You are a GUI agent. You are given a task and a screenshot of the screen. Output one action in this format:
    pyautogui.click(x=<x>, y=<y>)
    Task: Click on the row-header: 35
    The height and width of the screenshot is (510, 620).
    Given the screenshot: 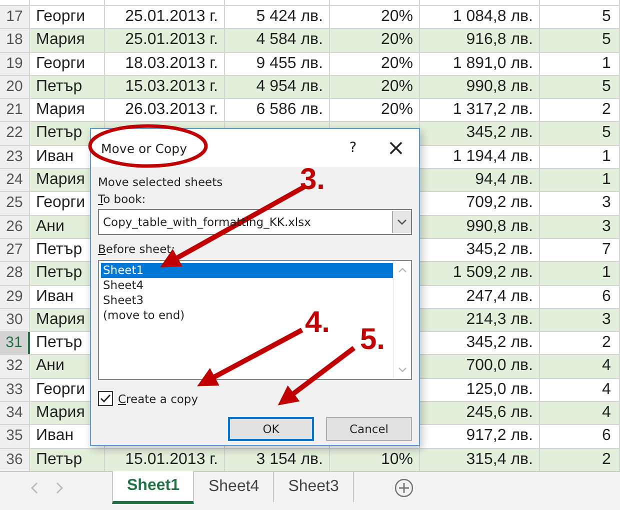 What is the action you would take?
    pyautogui.click(x=15, y=436)
    